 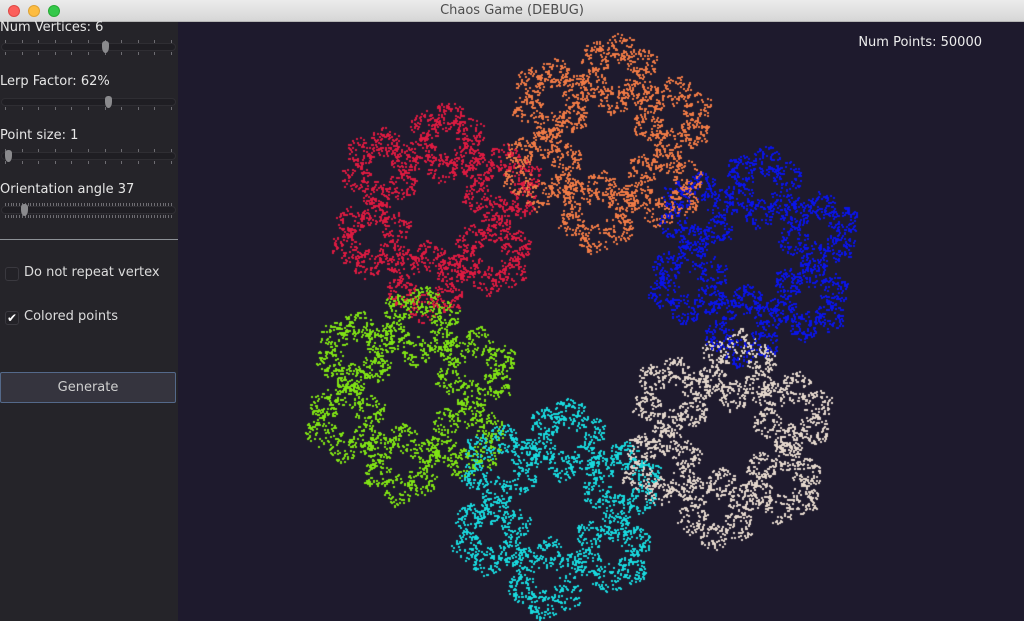 I want to click on generate-button: Generate, so click(x=88, y=387).